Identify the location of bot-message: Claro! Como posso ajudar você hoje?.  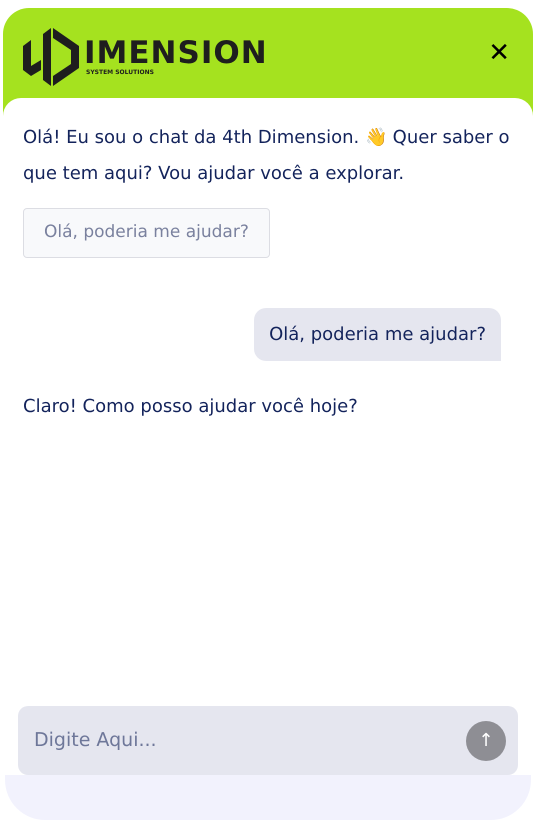
(191, 407).